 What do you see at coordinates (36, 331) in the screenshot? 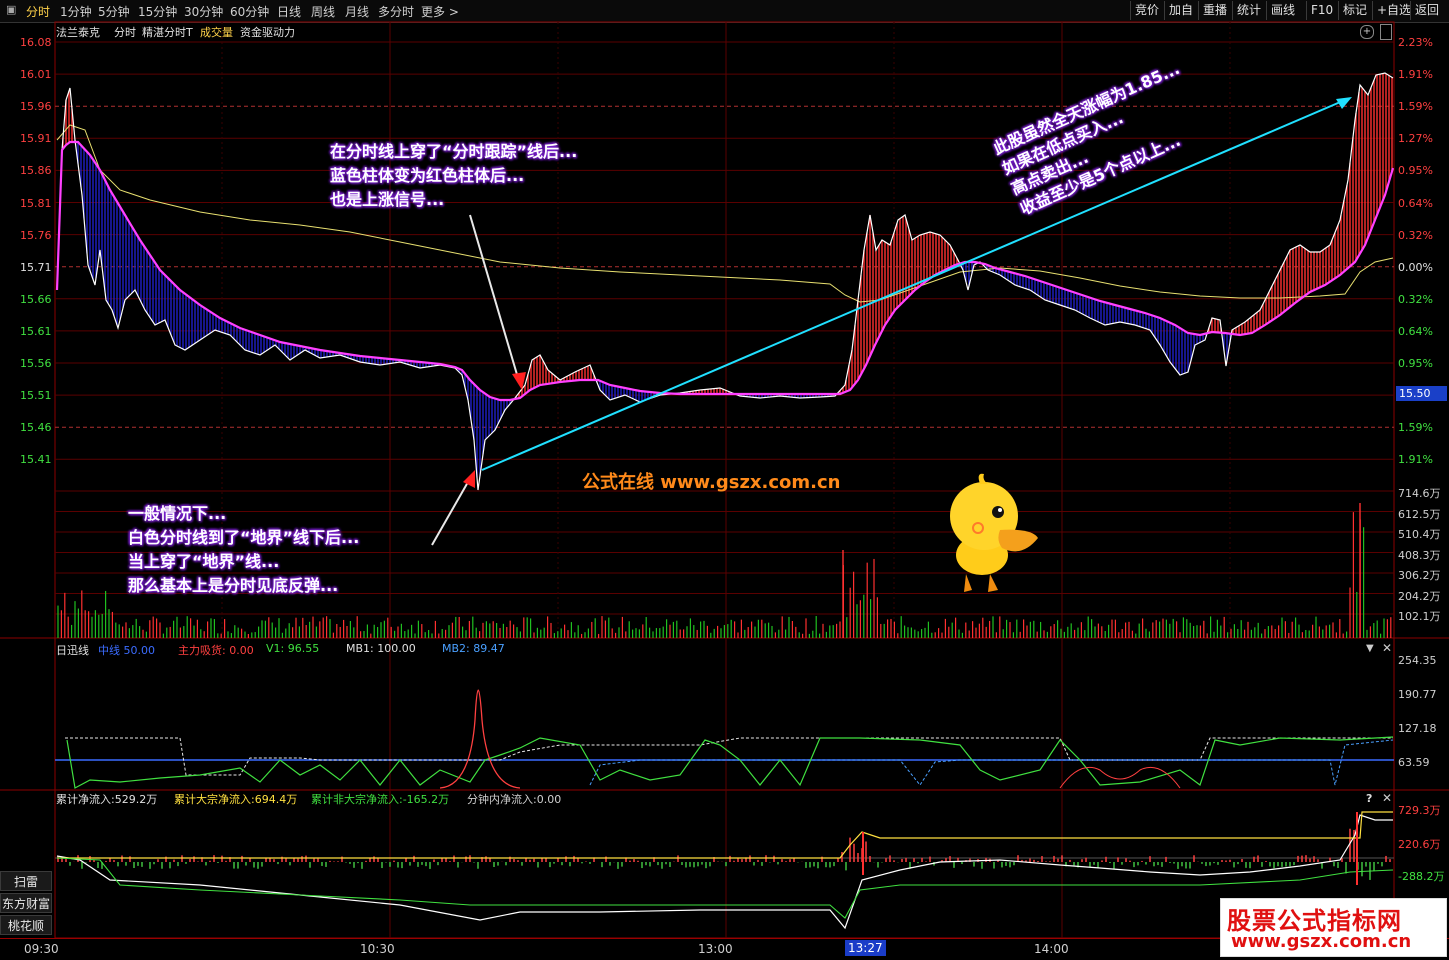
I see `price-label: 15.61` at bounding box center [36, 331].